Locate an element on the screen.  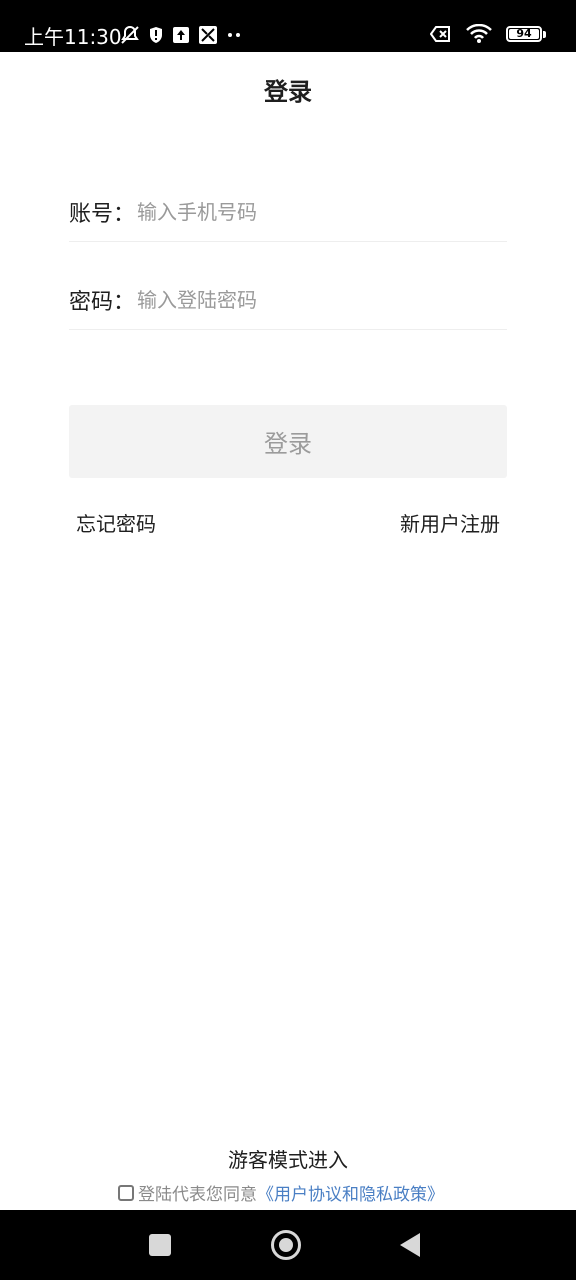
shield-alert-icon is located at coordinates (156, 35).